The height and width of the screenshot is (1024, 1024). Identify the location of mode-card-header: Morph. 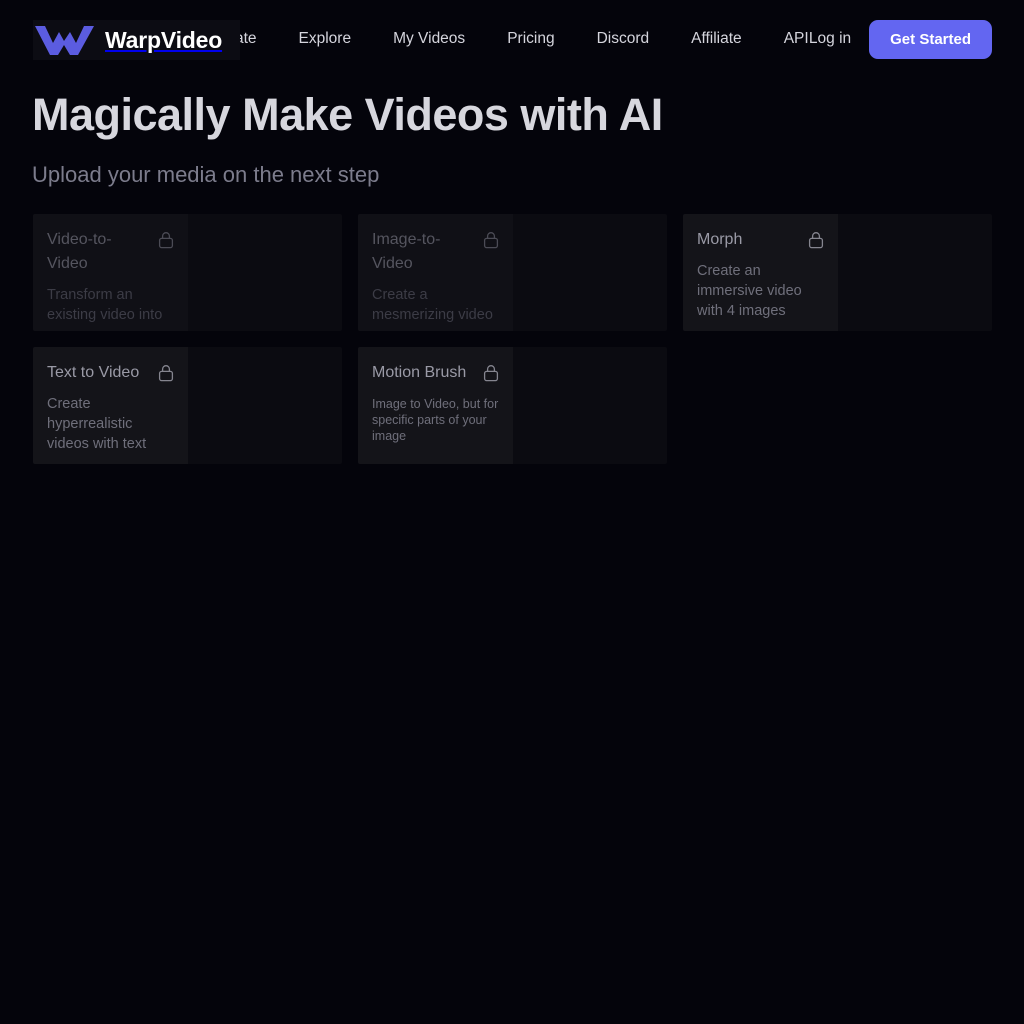
(760, 240).